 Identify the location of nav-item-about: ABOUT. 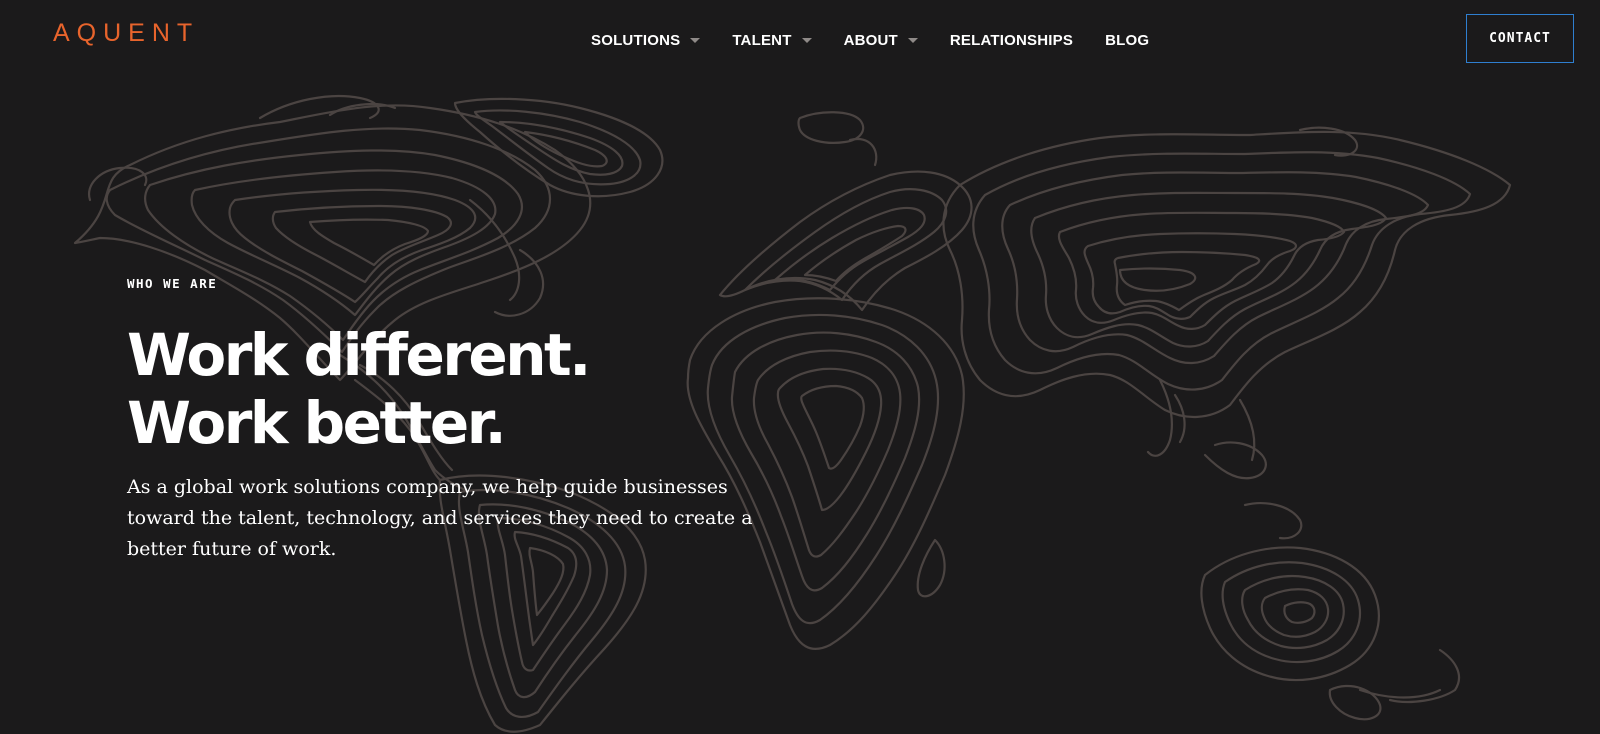
(881, 40).